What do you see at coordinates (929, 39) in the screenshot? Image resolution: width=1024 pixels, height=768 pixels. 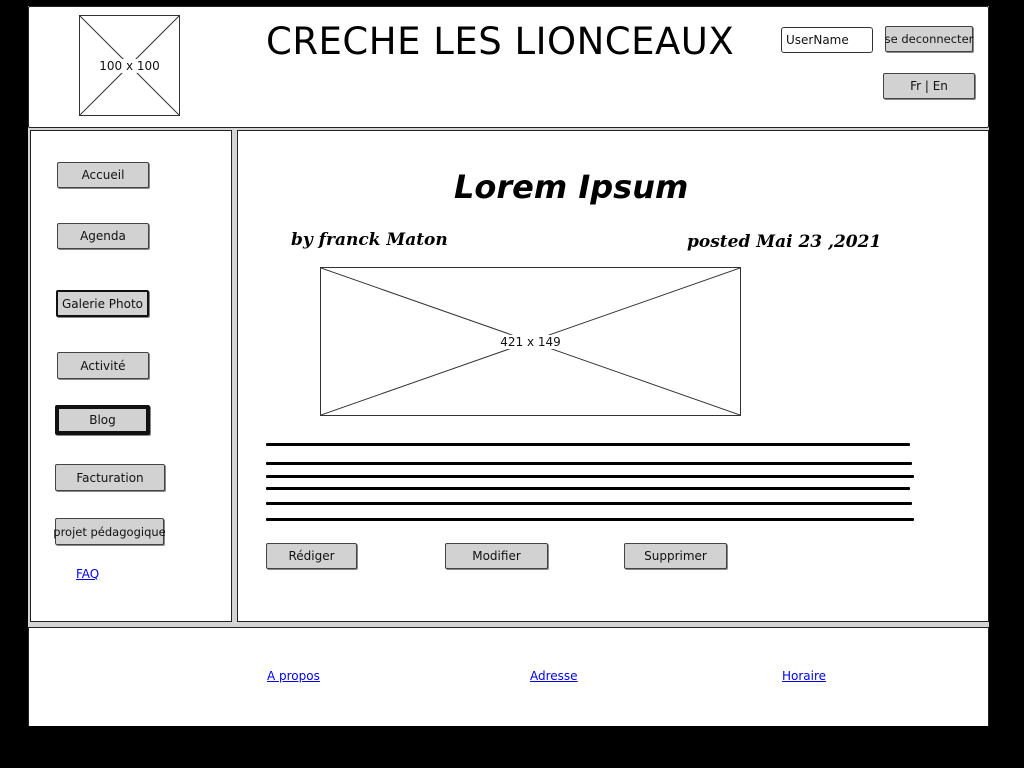 I see `logout-button: se deconnecter` at bounding box center [929, 39].